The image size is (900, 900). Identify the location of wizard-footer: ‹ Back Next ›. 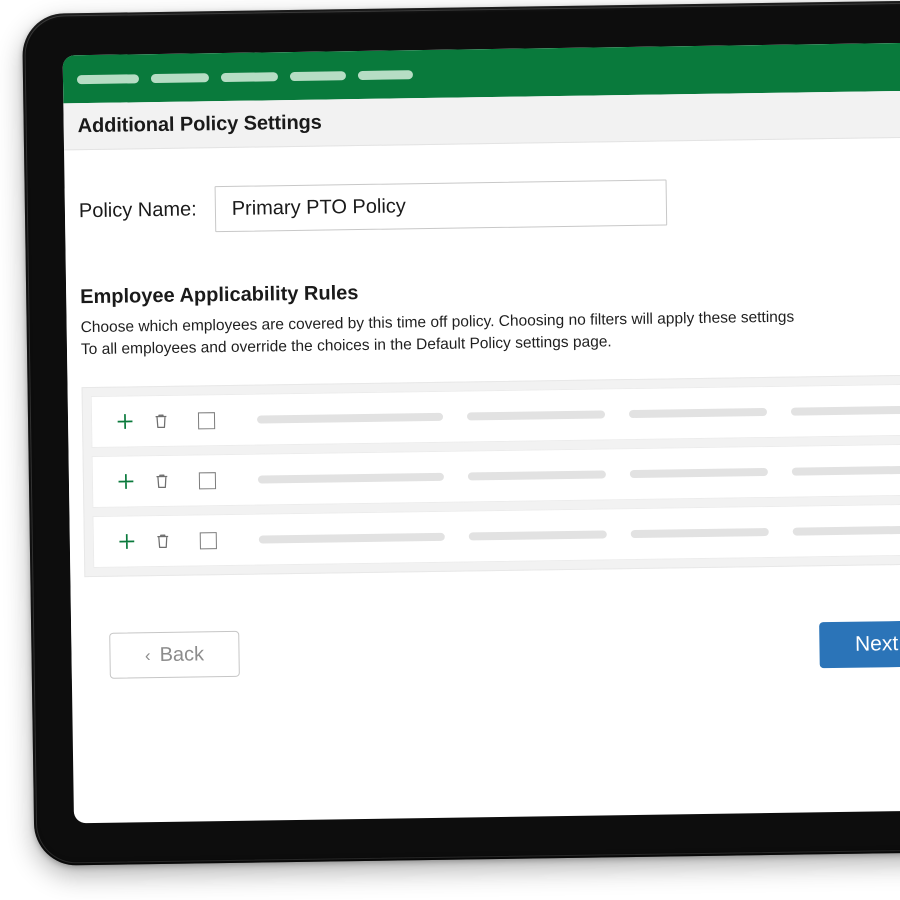
(492, 649).